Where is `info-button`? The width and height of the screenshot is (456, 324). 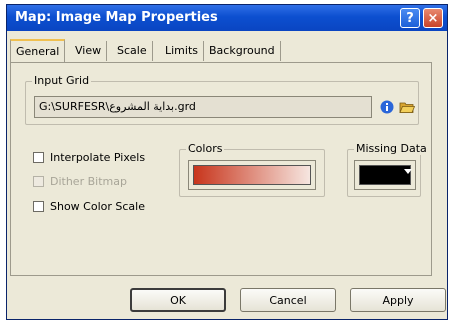
info-button is located at coordinates (387, 107).